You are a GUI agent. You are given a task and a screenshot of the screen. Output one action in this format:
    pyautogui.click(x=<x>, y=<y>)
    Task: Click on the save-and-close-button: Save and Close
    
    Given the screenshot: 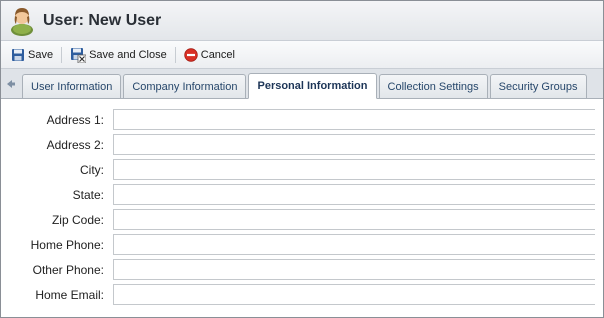 What is the action you would take?
    pyautogui.click(x=118, y=55)
    